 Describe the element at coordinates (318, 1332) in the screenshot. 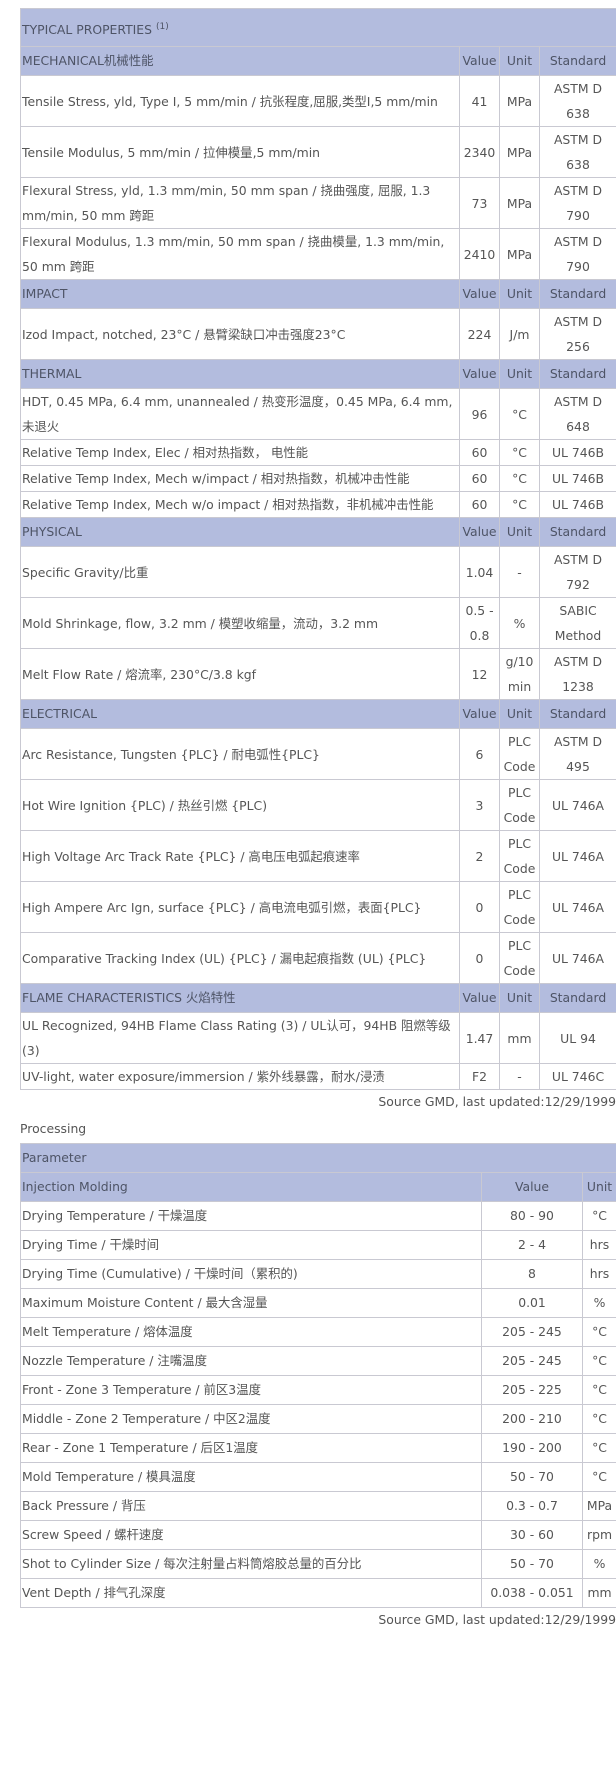

I see `processing-row: Melt Temperature / 熔体温度 205 - 245 °C` at that location.